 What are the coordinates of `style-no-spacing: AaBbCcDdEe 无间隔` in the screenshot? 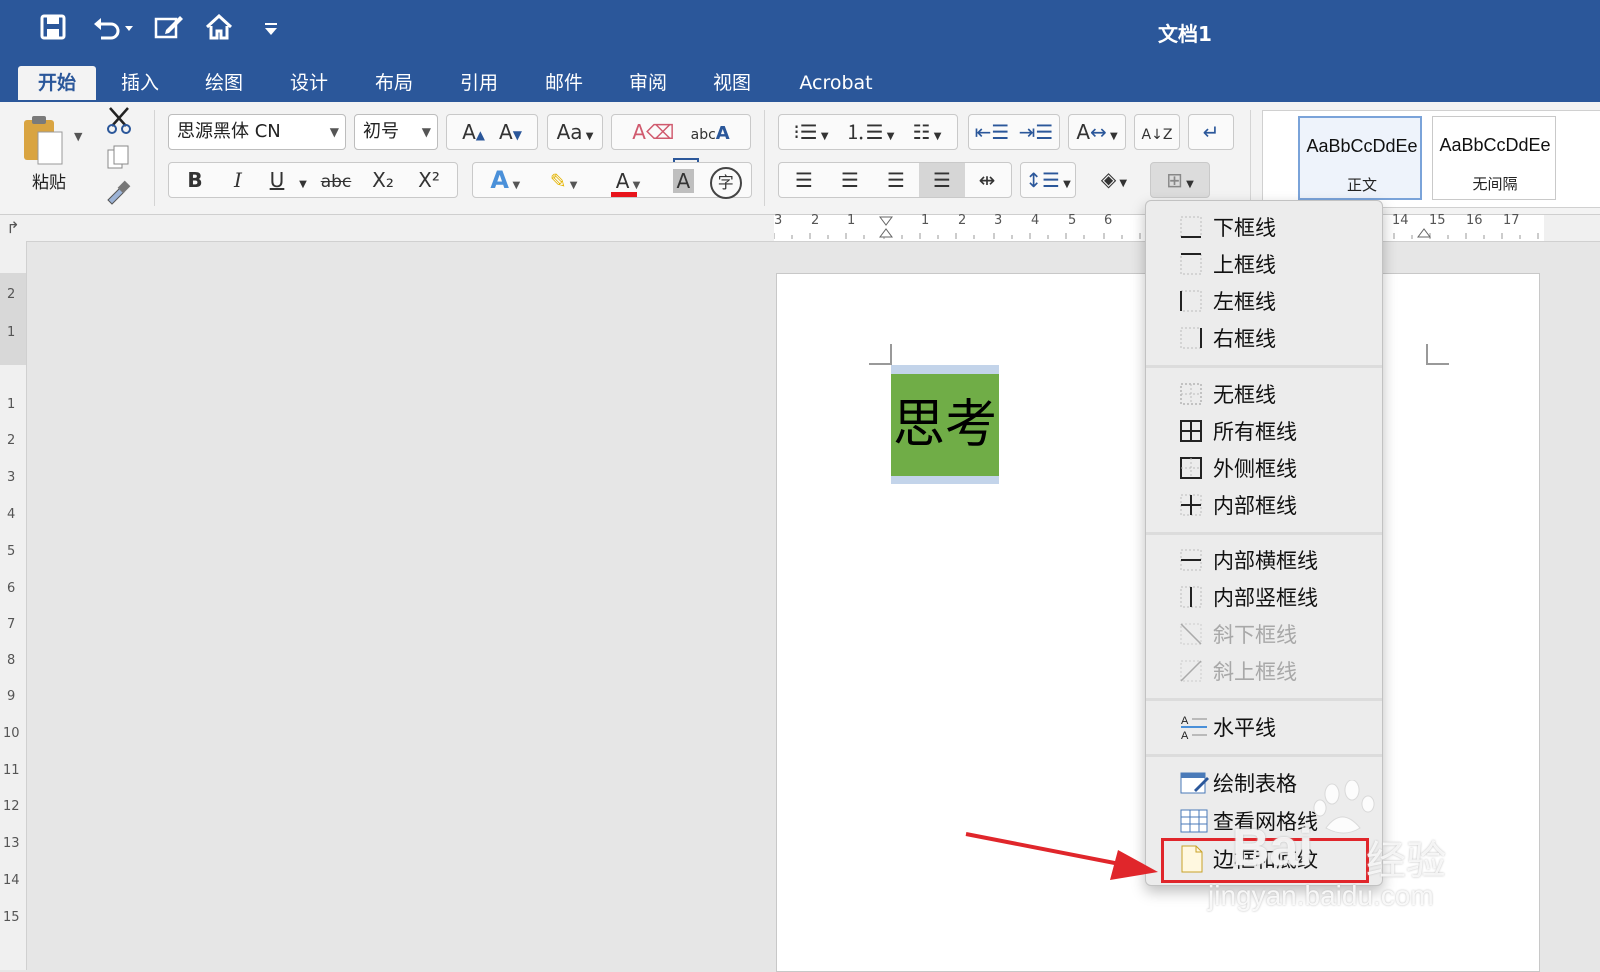 It's located at (1494, 158).